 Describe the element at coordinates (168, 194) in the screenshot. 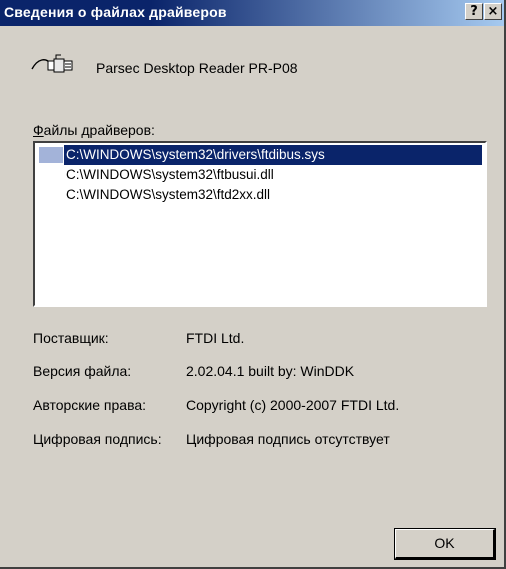

I see `file-path: C:\WINDOWS\system32\ftd2xx.dll` at that location.